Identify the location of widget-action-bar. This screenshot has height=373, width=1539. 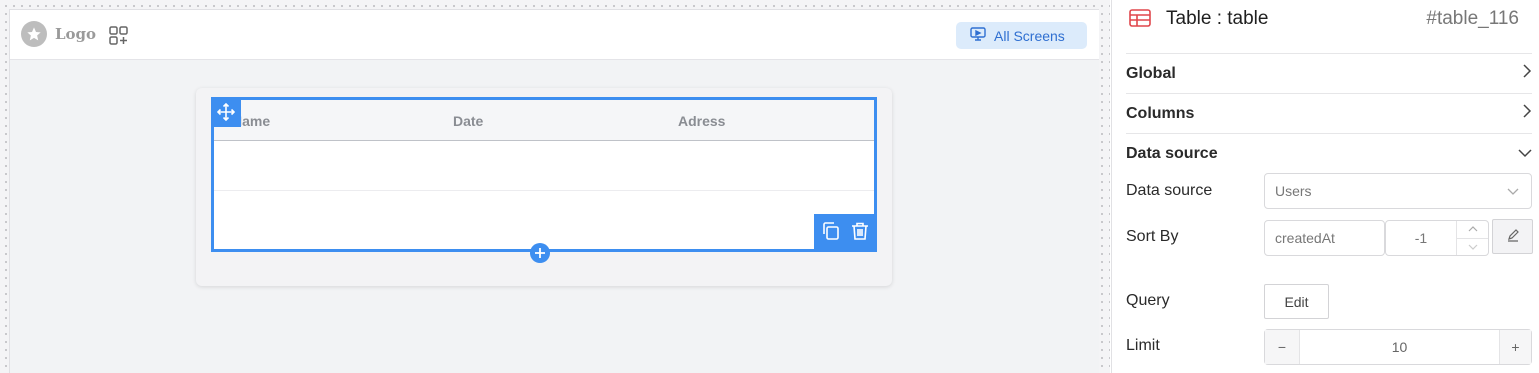
(845, 233).